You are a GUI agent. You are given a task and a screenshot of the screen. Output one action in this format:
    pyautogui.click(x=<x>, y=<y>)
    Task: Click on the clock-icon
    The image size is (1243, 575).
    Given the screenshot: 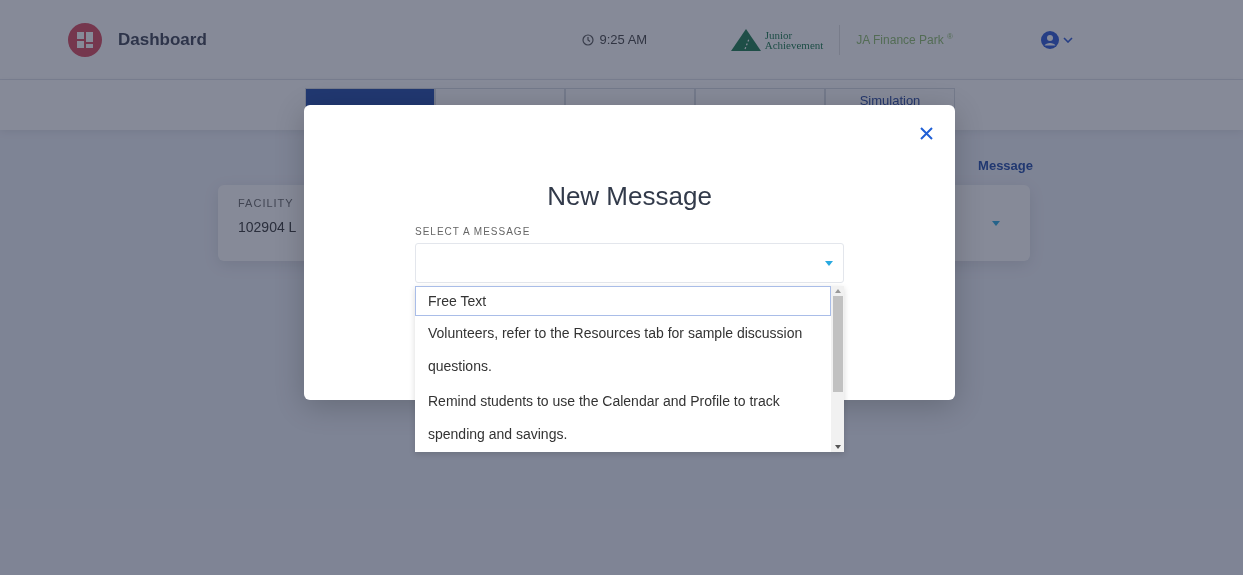 What is the action you would take?
    pyautogui.click(x=587, y=39)
    